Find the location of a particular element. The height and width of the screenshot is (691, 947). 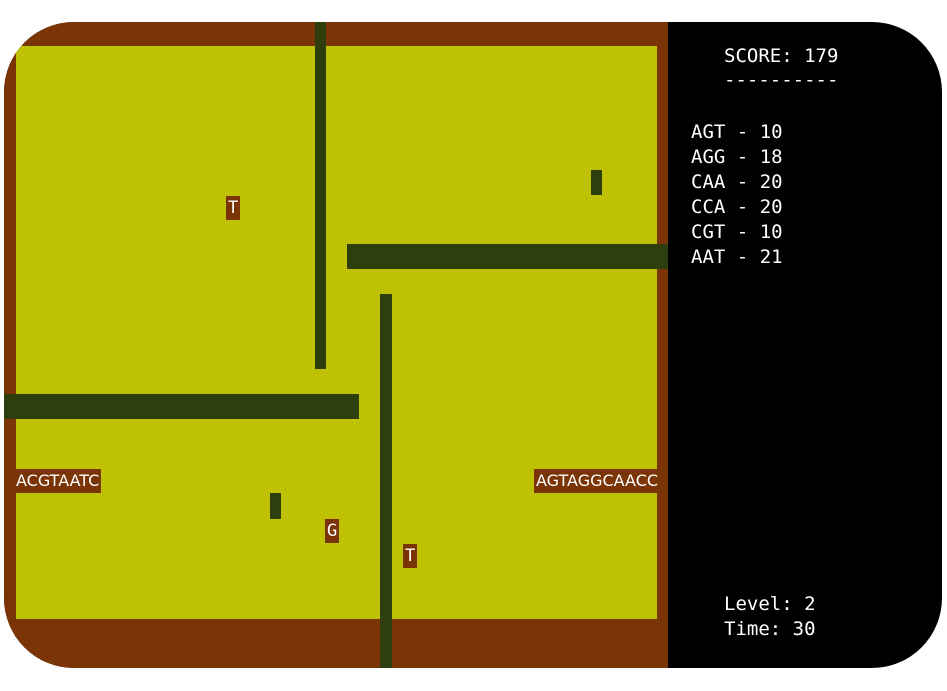

score-readout: SCORE: 179 is located at coordinates (781, 56).